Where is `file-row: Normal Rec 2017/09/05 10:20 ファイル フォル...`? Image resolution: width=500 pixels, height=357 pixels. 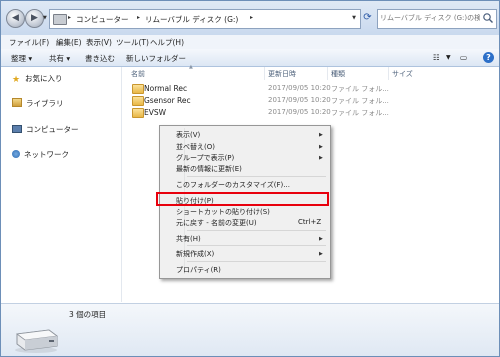
file-row: Normal Rec 2017/09/05 10:20 ファイル フォル... is located at coordinates (293, 88).